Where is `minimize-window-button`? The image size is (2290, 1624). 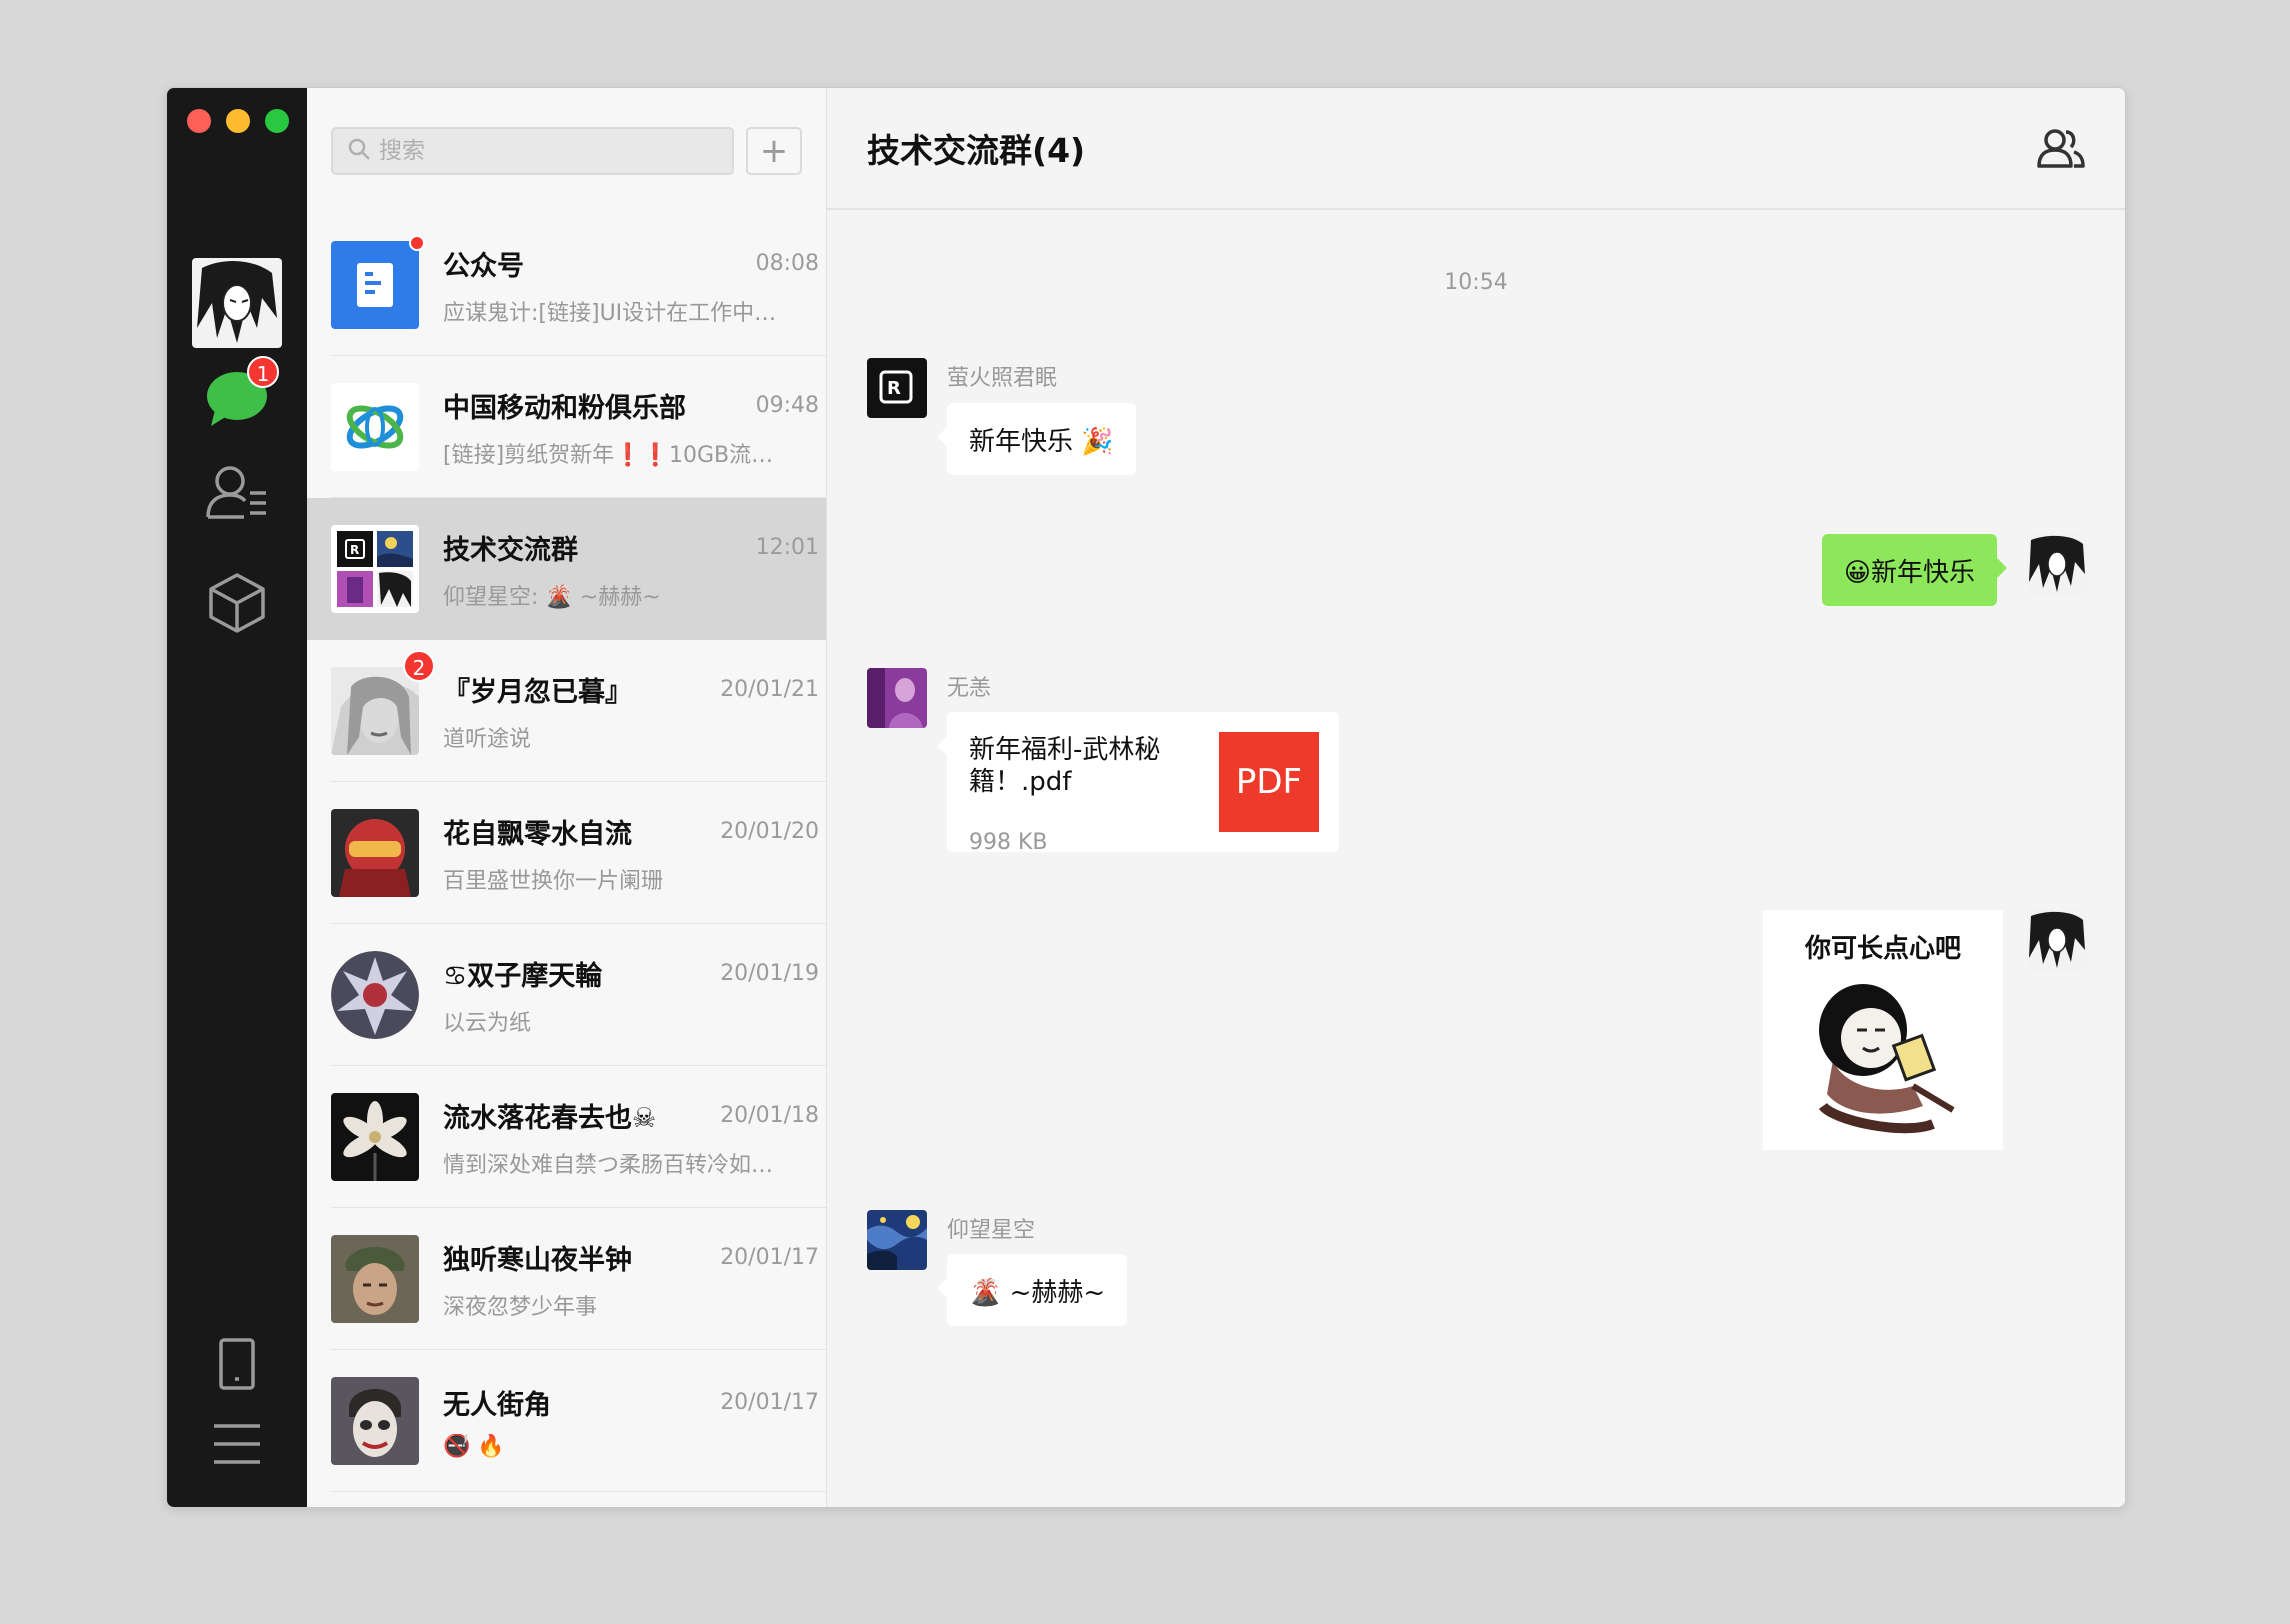
minimize-window-button is located at coordinates (238, 121).